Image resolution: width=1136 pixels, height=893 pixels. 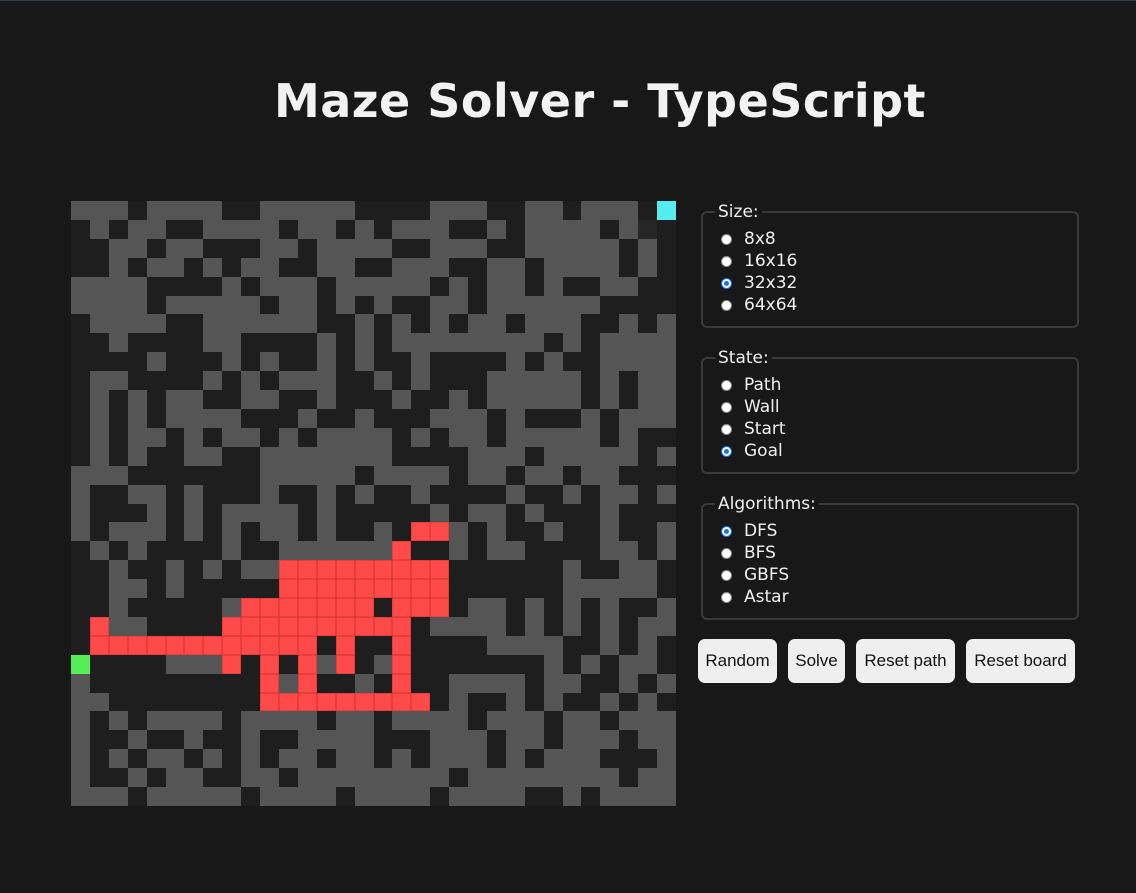 I want to click on size-option-16x16: 16x16, so click(x=898, y=261).